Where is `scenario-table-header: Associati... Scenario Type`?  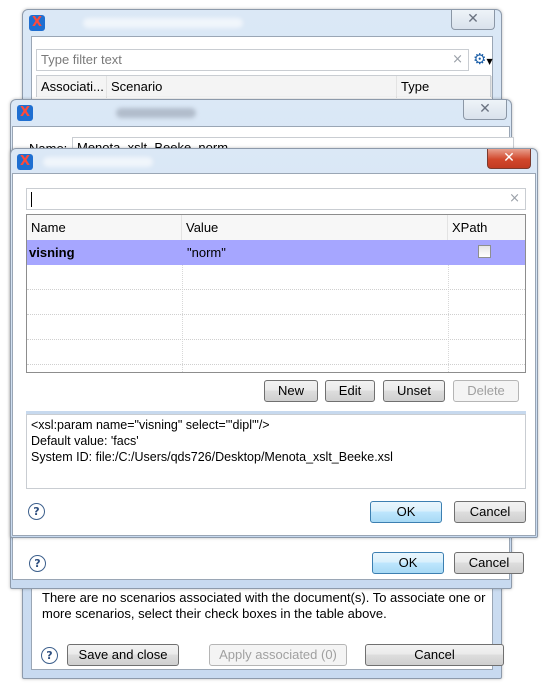 scenario-table-header: Associati... Scenario Type is located at coordinates (264, 86).